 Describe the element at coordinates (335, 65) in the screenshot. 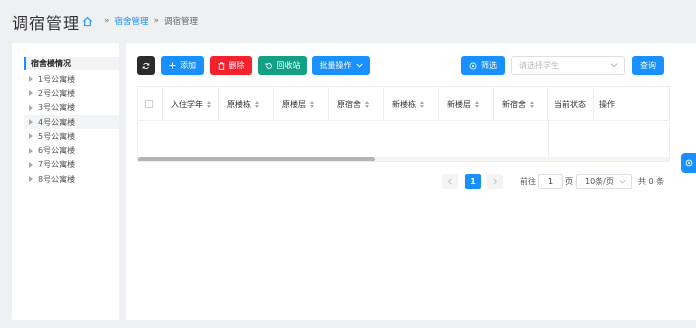

I see `batch-operation-label: 批量操作` at that location.